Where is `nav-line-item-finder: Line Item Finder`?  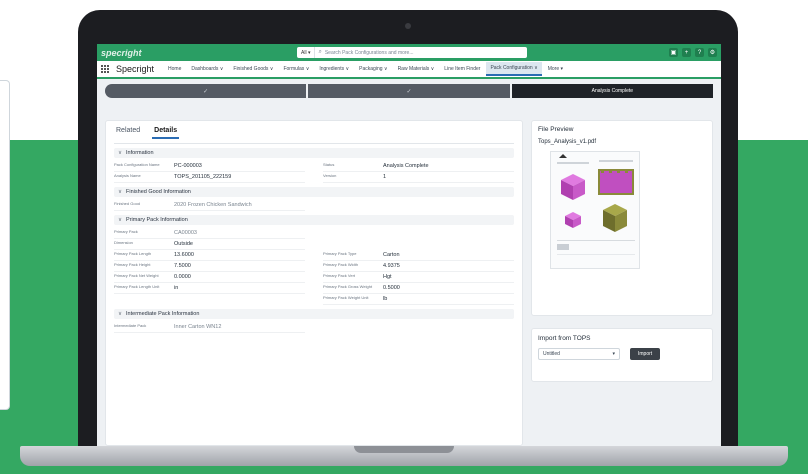 nav-line-item-finder: Line Item Finder is located at coordinates (462, 69).